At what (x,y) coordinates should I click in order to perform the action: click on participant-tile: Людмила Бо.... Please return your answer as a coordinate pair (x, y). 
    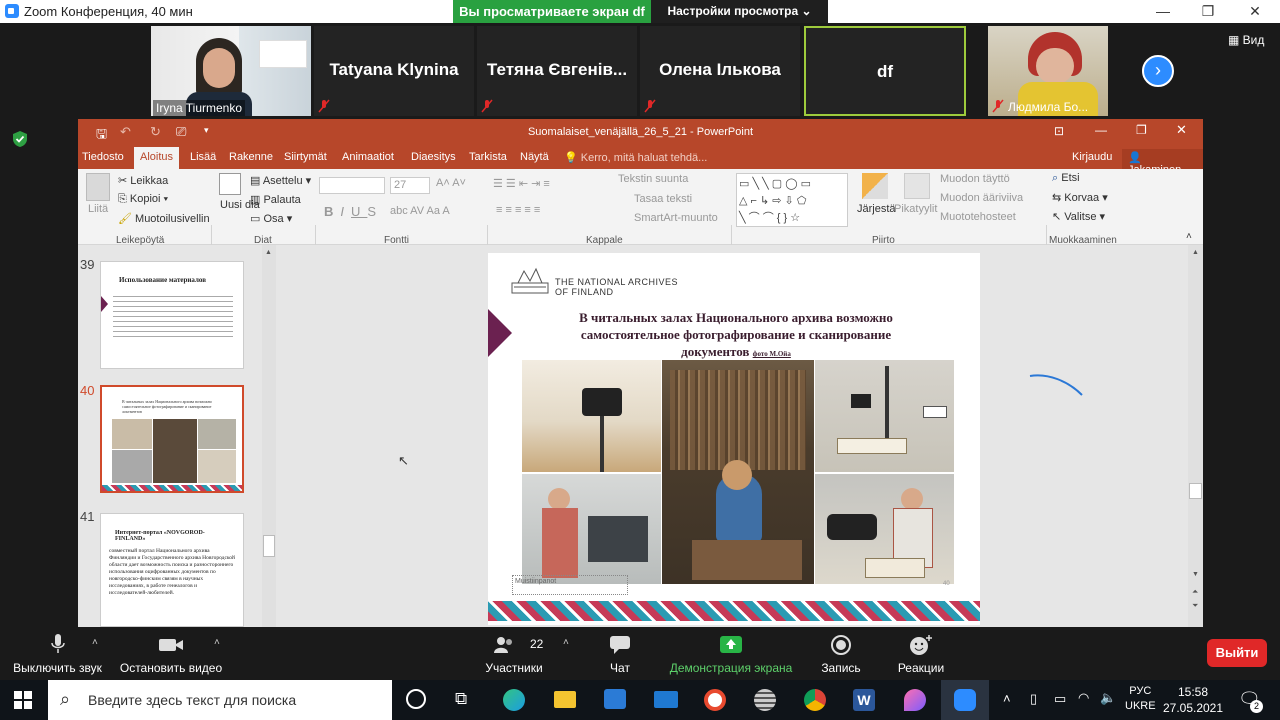
    Looking at the image, I should click on (1048, 71).